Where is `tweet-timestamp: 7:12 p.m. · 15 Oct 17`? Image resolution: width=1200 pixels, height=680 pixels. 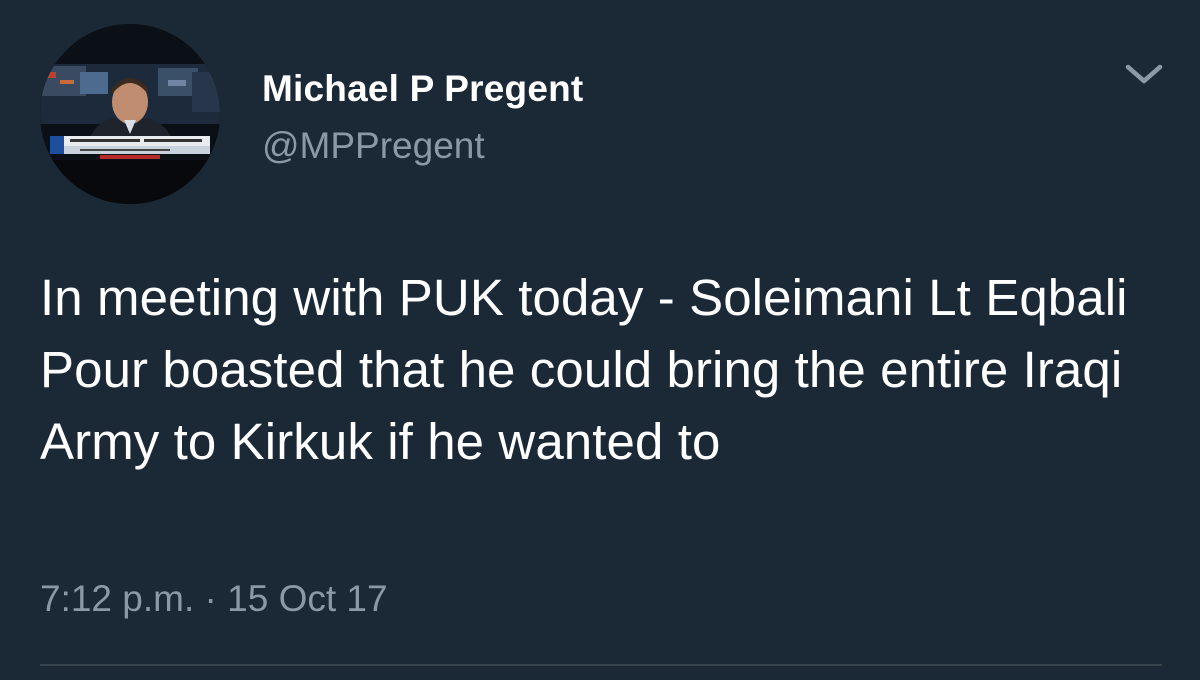
tweet-timestamp: 7:12 p.m. · 15 Oct 17 is located at coordinates (214, 599).